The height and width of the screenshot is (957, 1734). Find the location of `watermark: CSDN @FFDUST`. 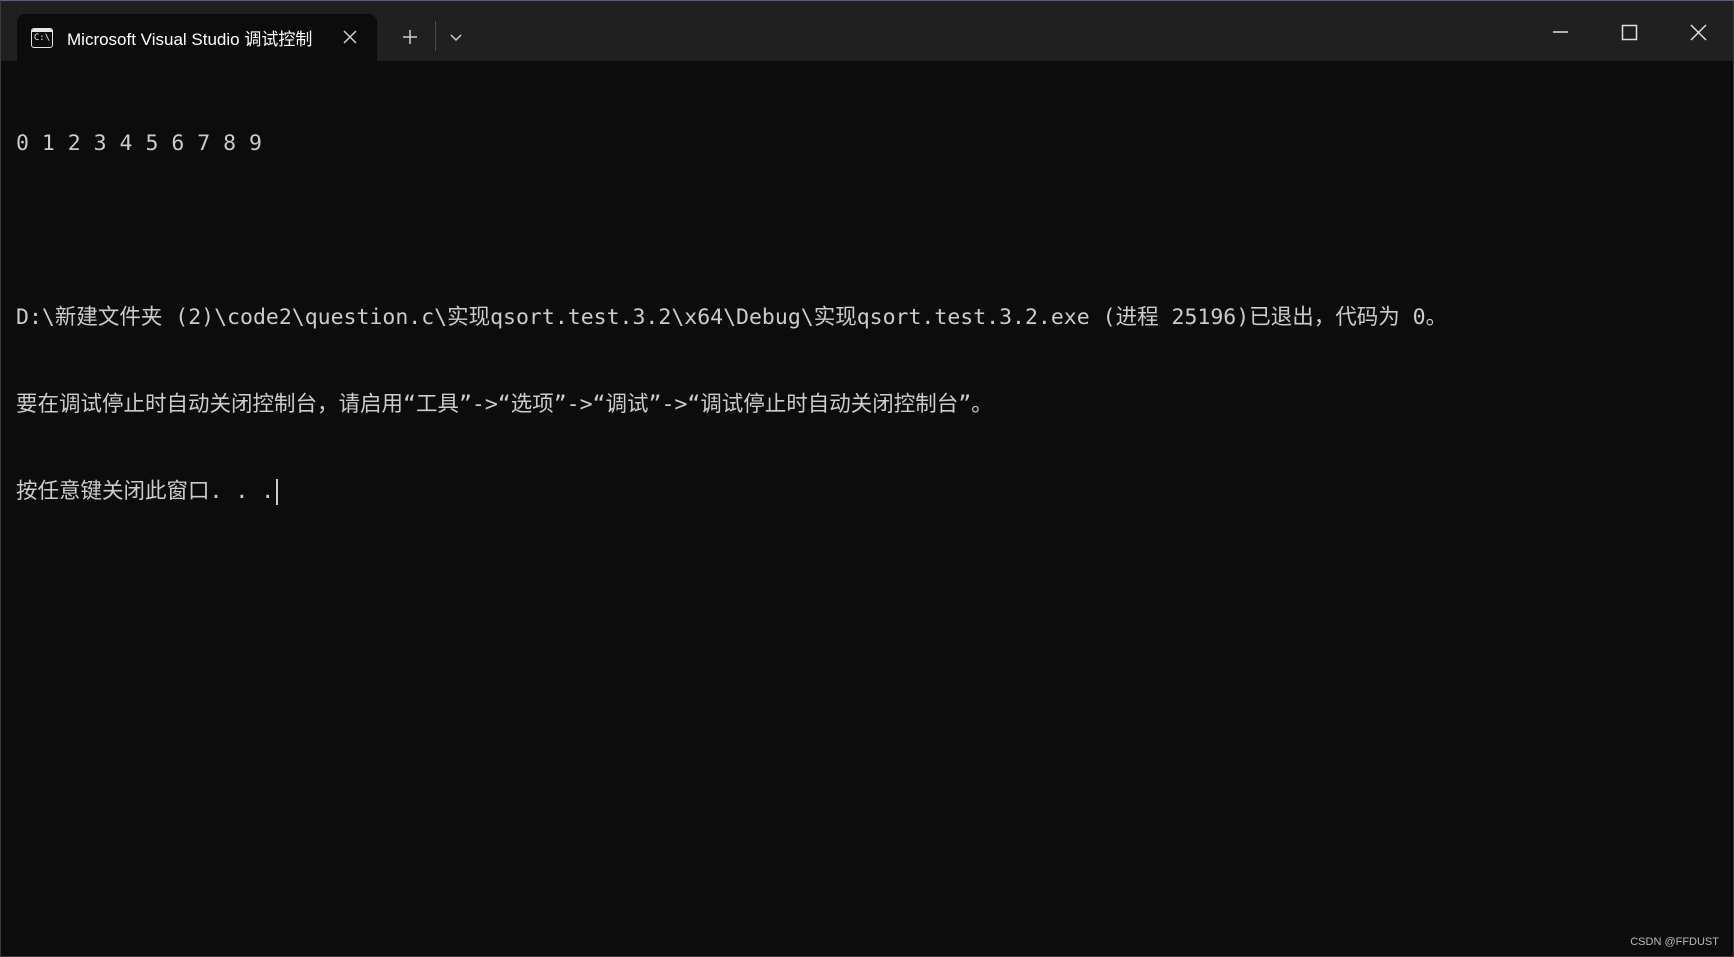

watermark: CSDN @FFDUST is located at coordinates (1674, 942).